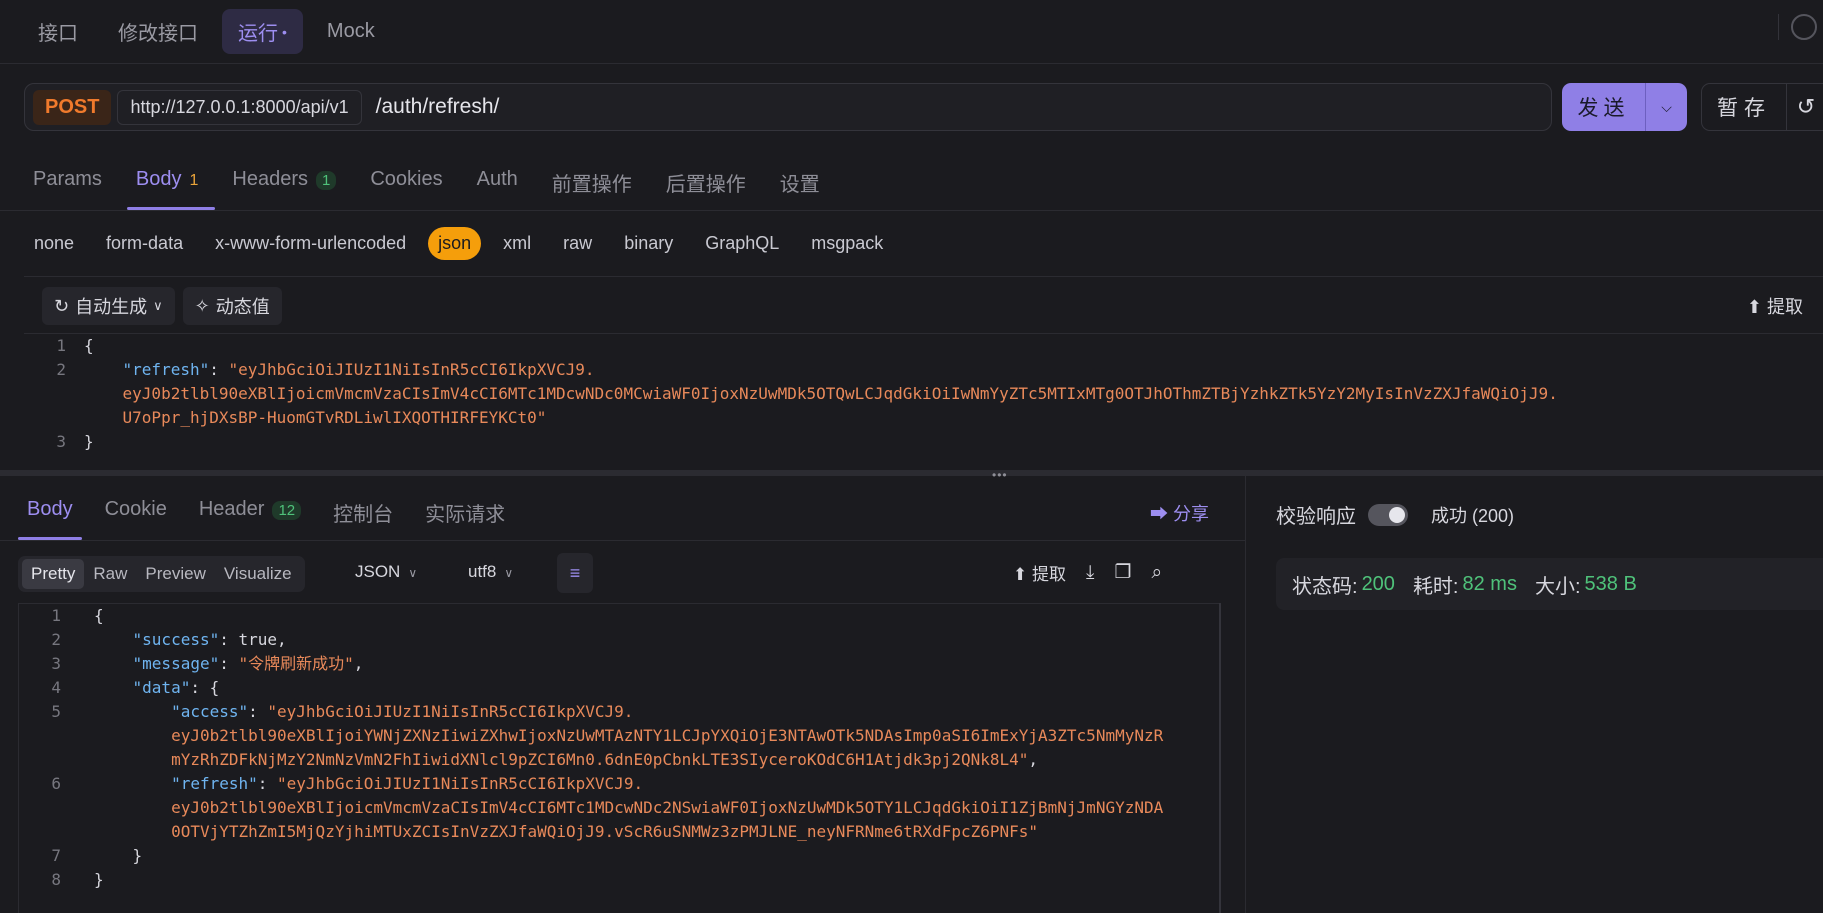 This screenshot has width=1823, height=913. I want to click on code-text: "message": "令牌刷新成功",, so click(248, 663).